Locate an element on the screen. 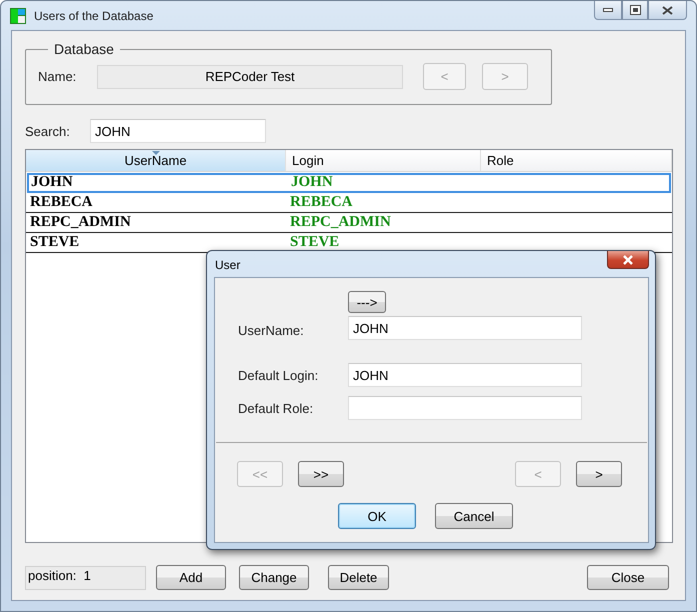 The image size is (697, 612). username-cell-text: REPC_ADMIN is located at coordinates (80, 222).